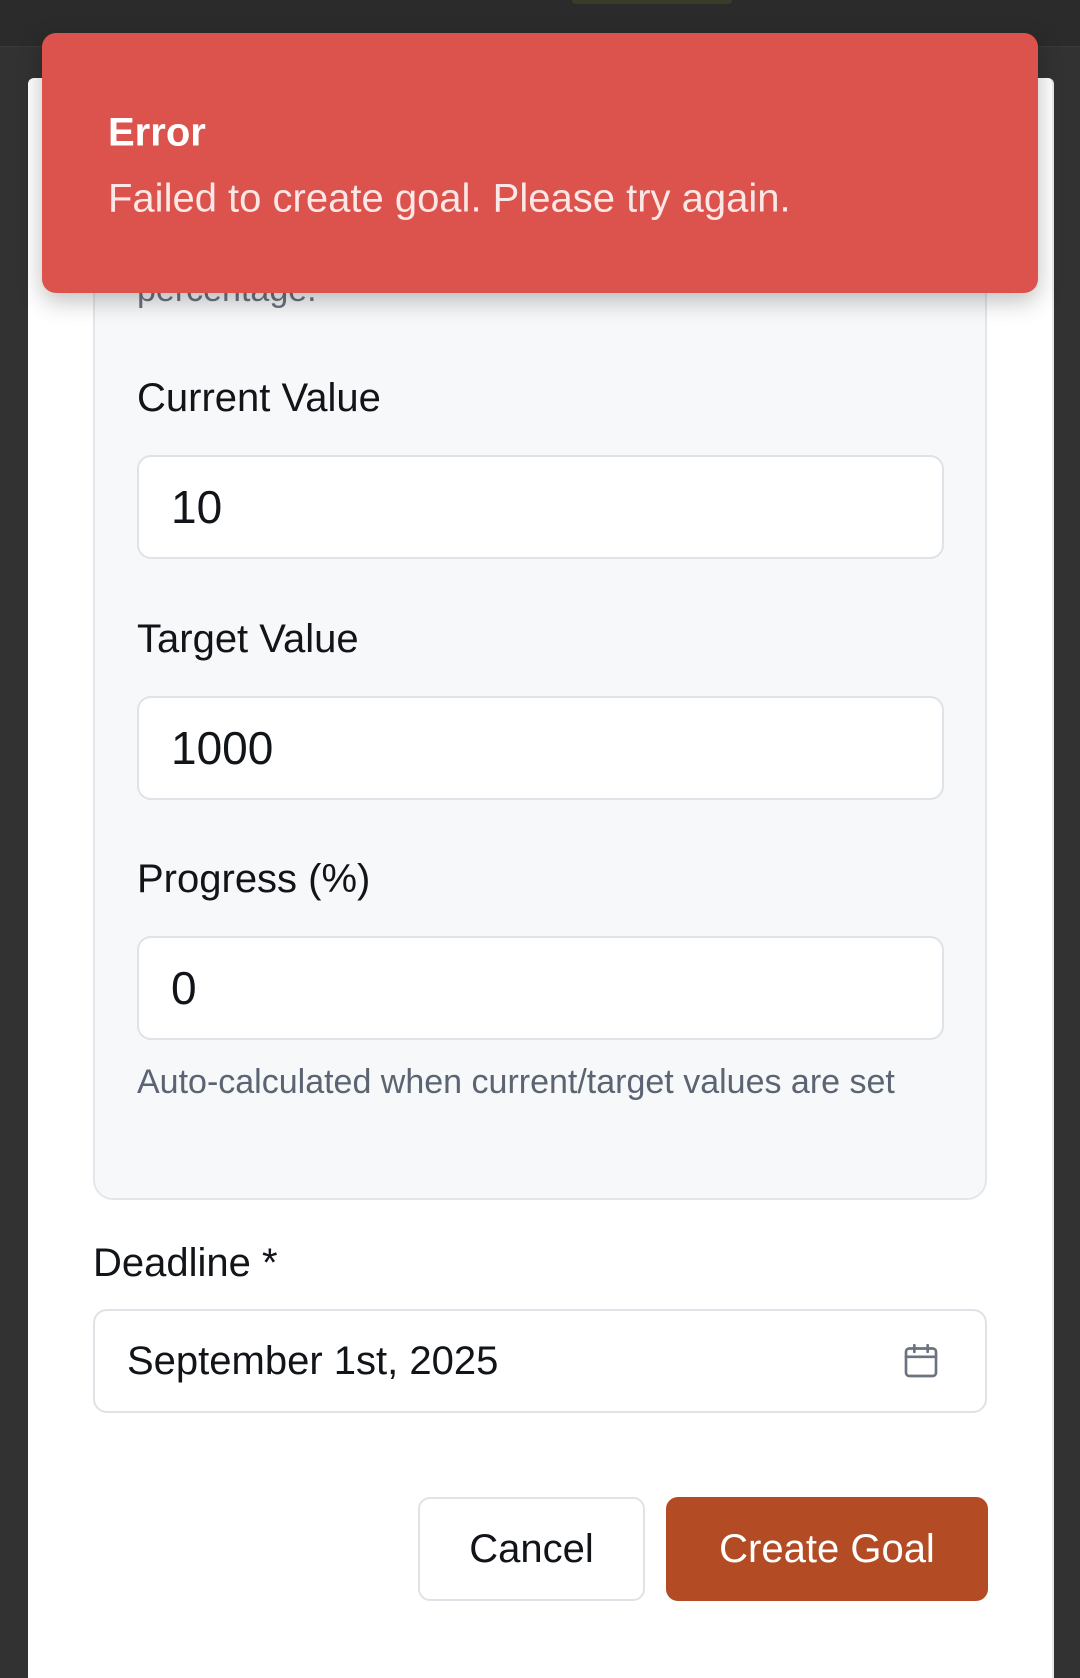 This screenshot has height=1678, width=1080. What do you see at coordinates (652, 2) in the screenshot?
I see `top-bar-accent` at bounding box center [652, 2].